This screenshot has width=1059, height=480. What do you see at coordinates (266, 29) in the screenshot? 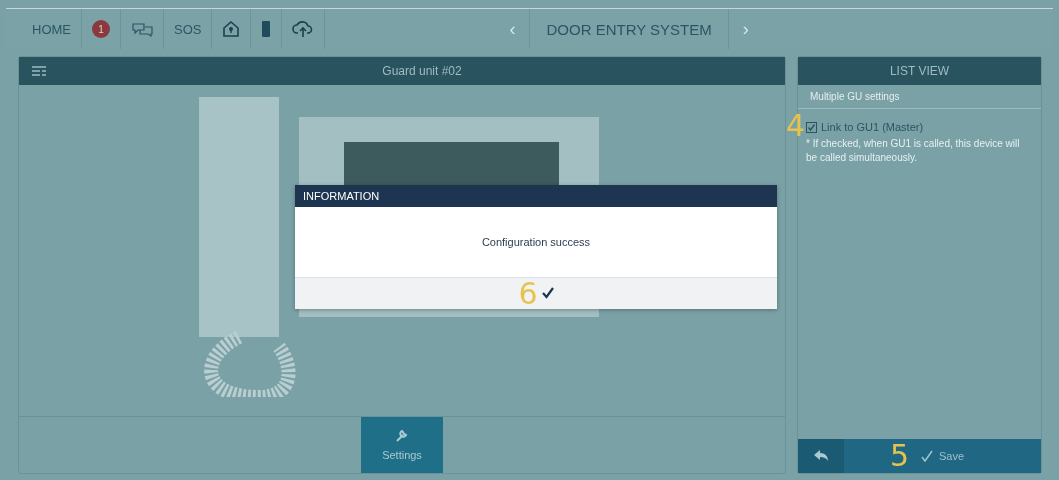
I see `door-icon` at bounding box center [266, 29].